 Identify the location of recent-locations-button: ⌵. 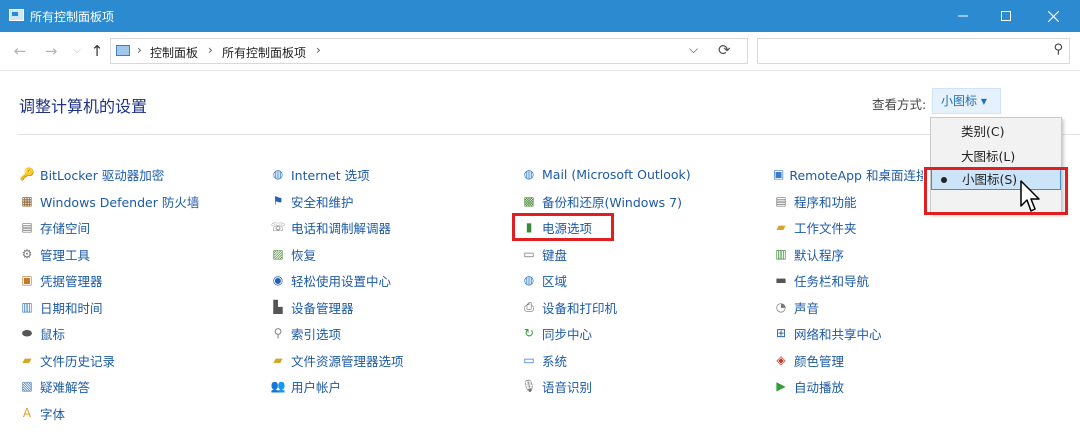
(77, 51).